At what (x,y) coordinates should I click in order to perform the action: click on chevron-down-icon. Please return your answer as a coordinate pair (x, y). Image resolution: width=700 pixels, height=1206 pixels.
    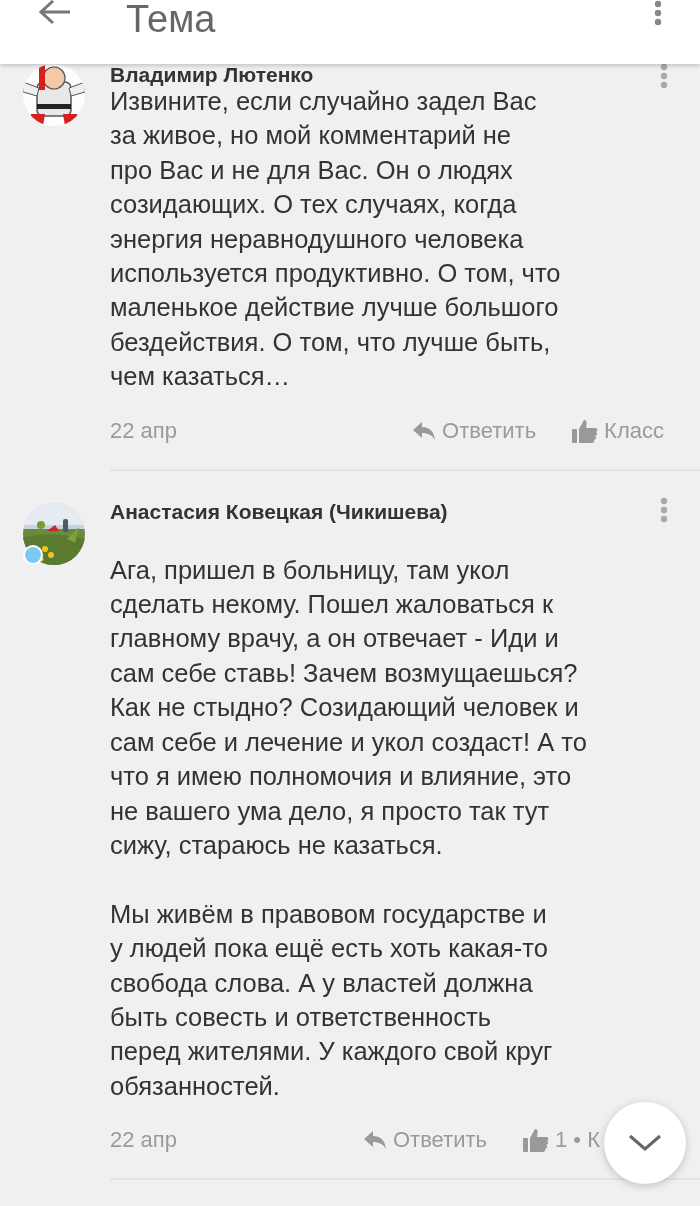
    Looking at the image, I should click on (645, 1143).